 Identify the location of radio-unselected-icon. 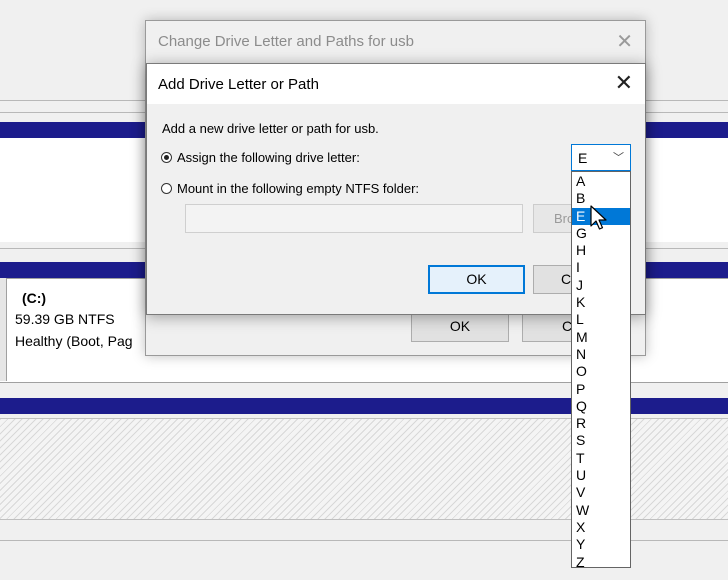
(166, 188).